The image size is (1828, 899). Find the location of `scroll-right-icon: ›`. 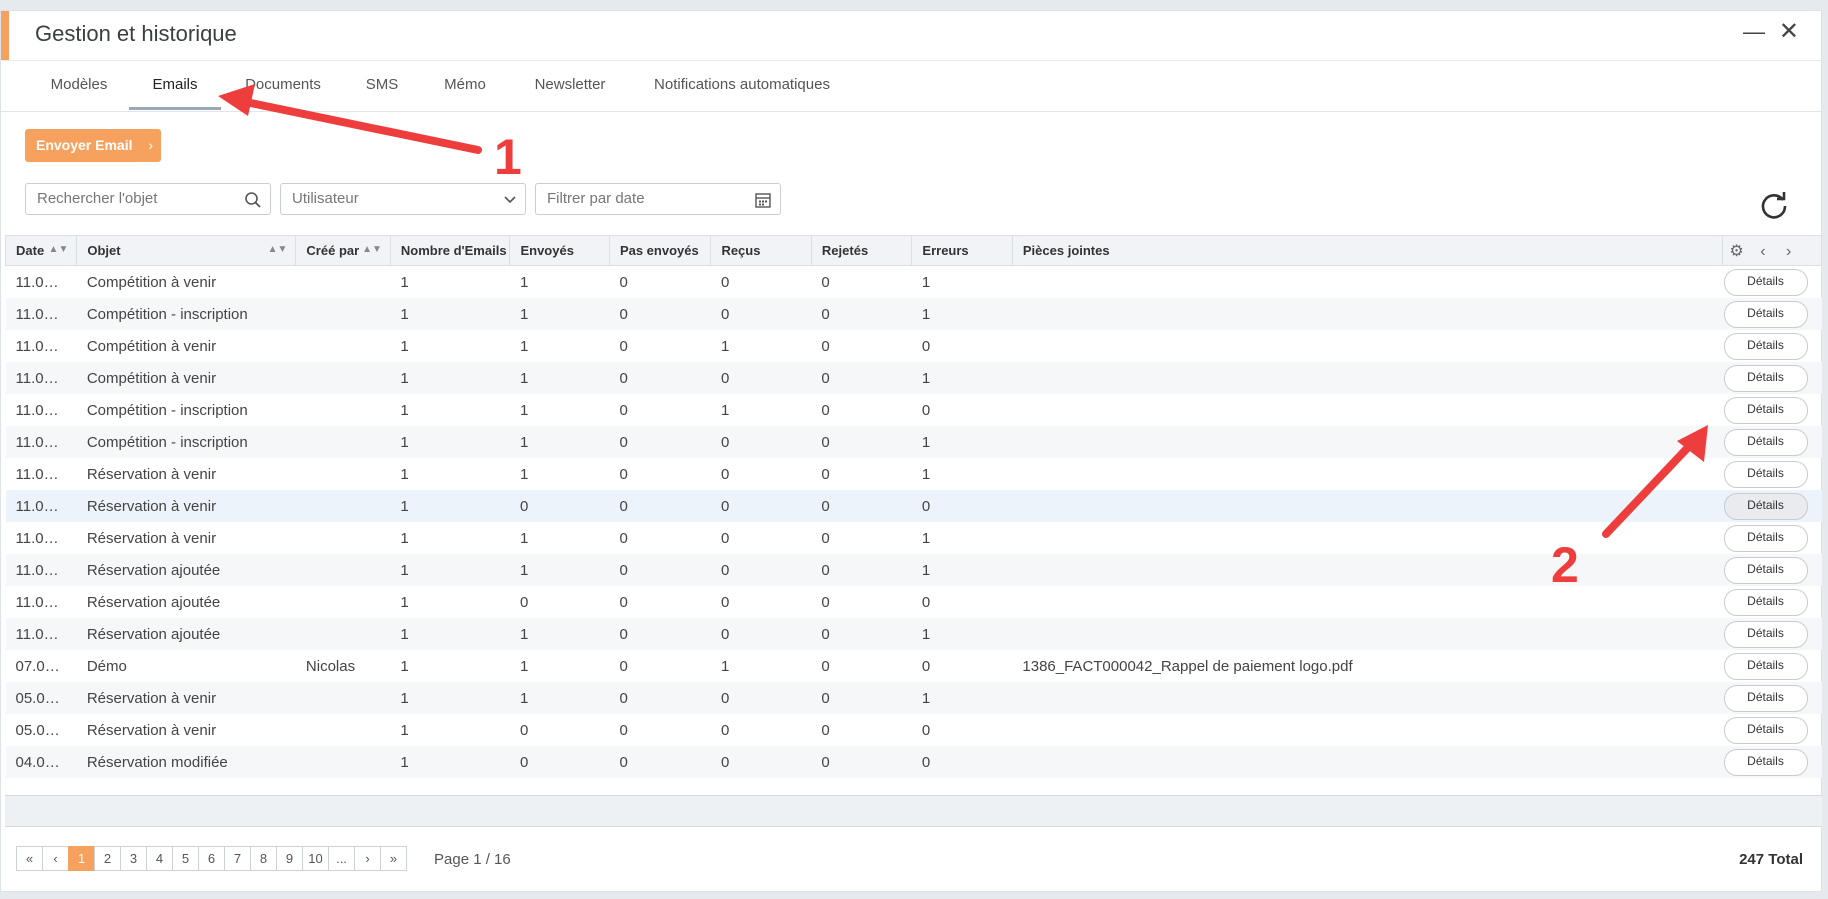

scroll-right-icon: › is located at coordinates (1788, 251).